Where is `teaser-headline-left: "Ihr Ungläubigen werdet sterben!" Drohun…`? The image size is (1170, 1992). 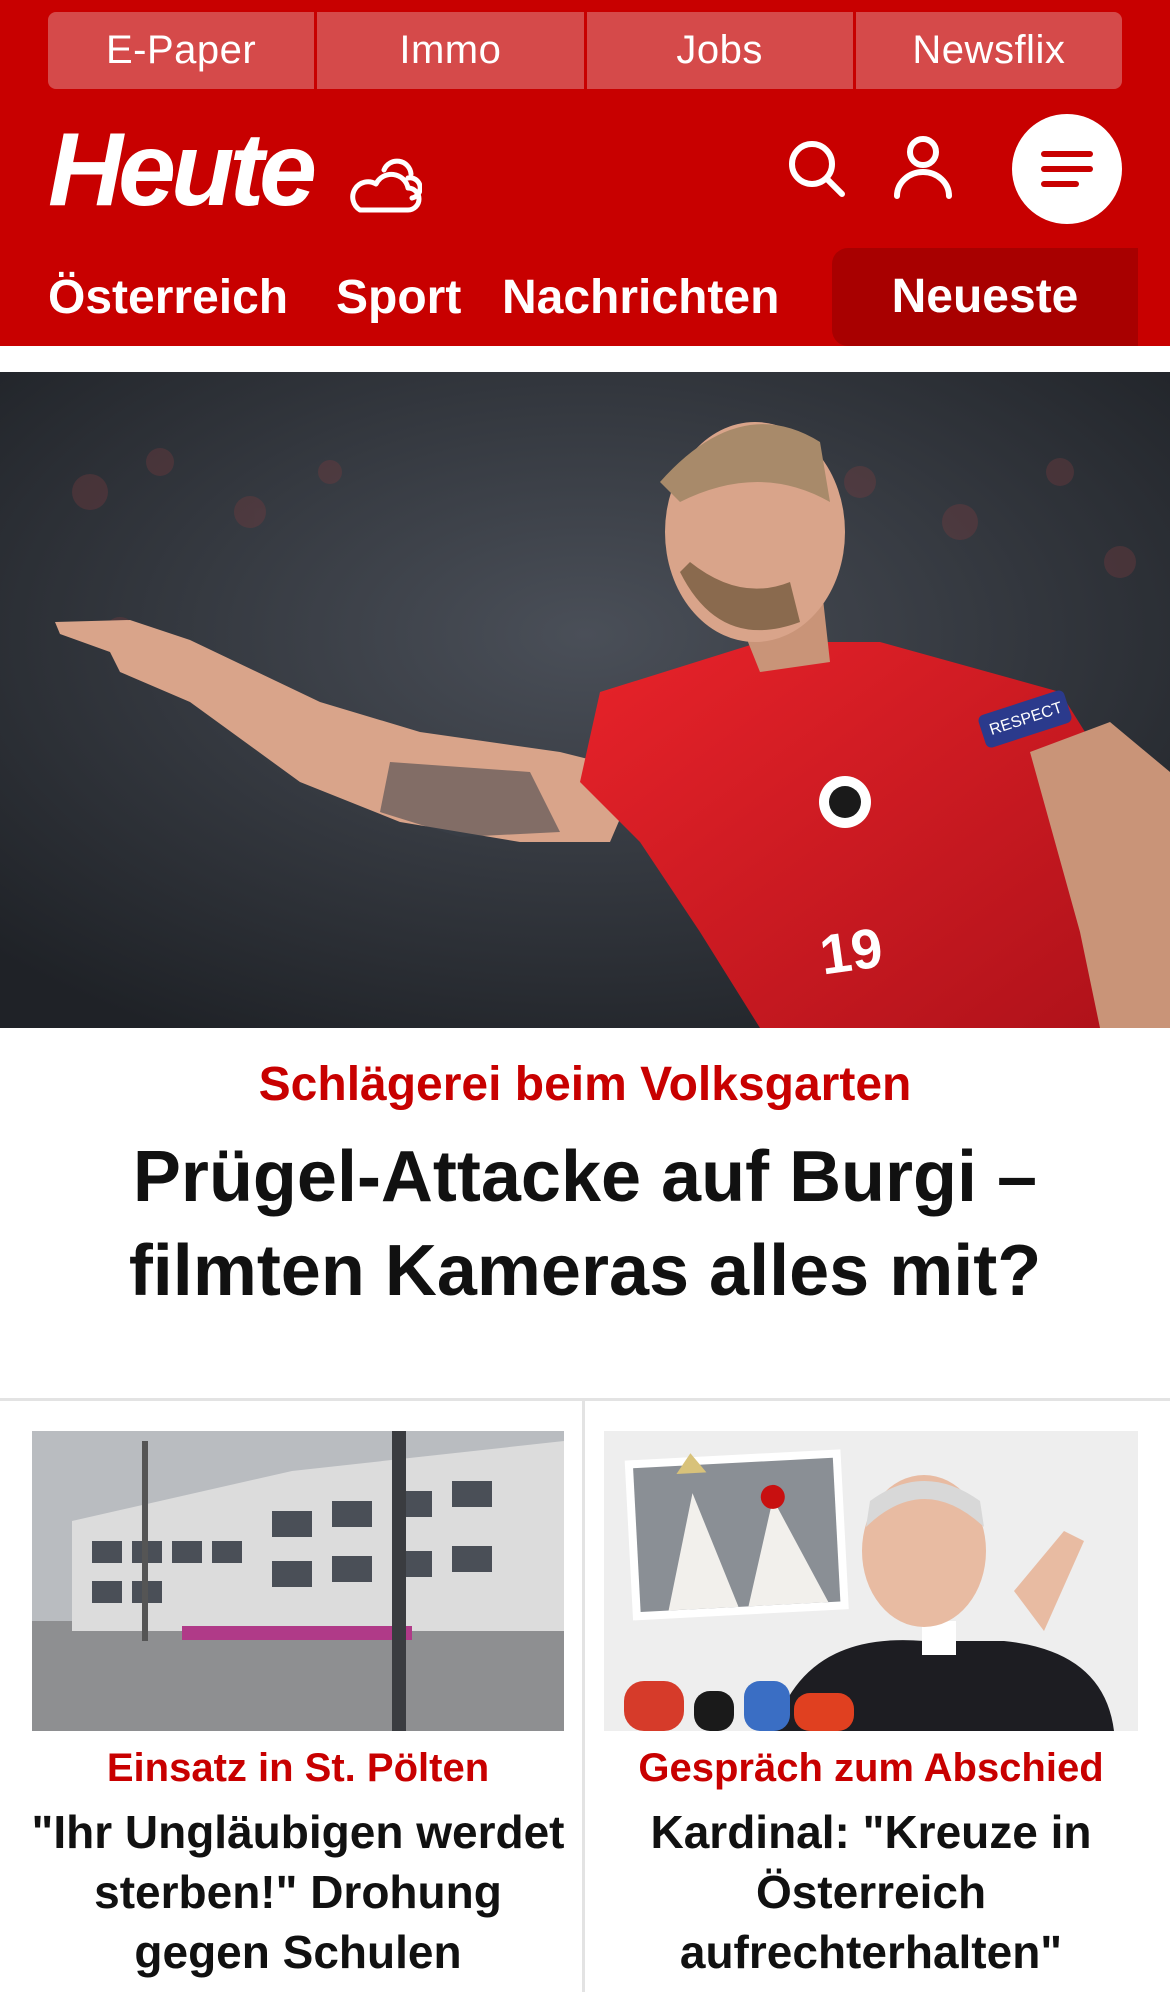
teaser-headline-left: "Ihr Ungläubigen werdet sterben!" Drohun… is located at coordinates (298, 1892).